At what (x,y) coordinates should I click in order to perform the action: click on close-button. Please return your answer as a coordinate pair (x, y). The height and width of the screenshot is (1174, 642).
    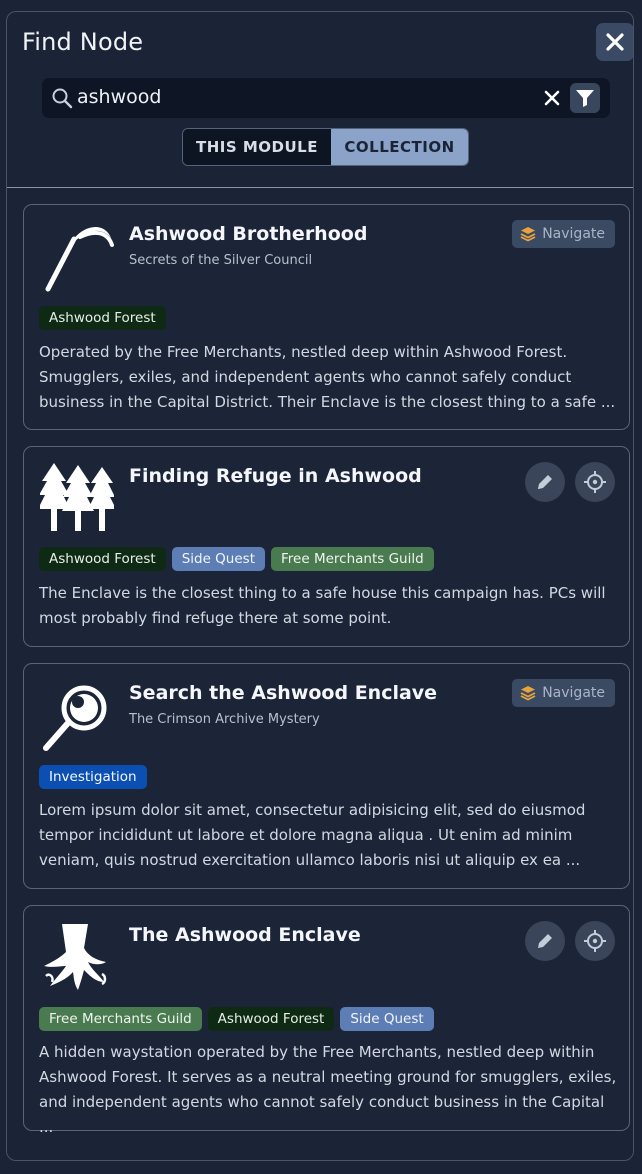
    Looking at the image, I should click on (614, 42).